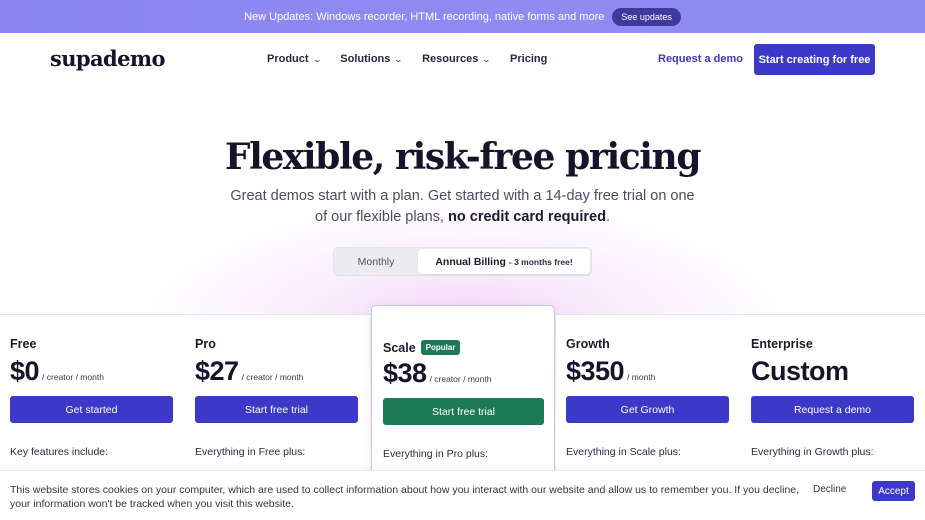  I want to click on plan-price: $38, so click(405, 373).